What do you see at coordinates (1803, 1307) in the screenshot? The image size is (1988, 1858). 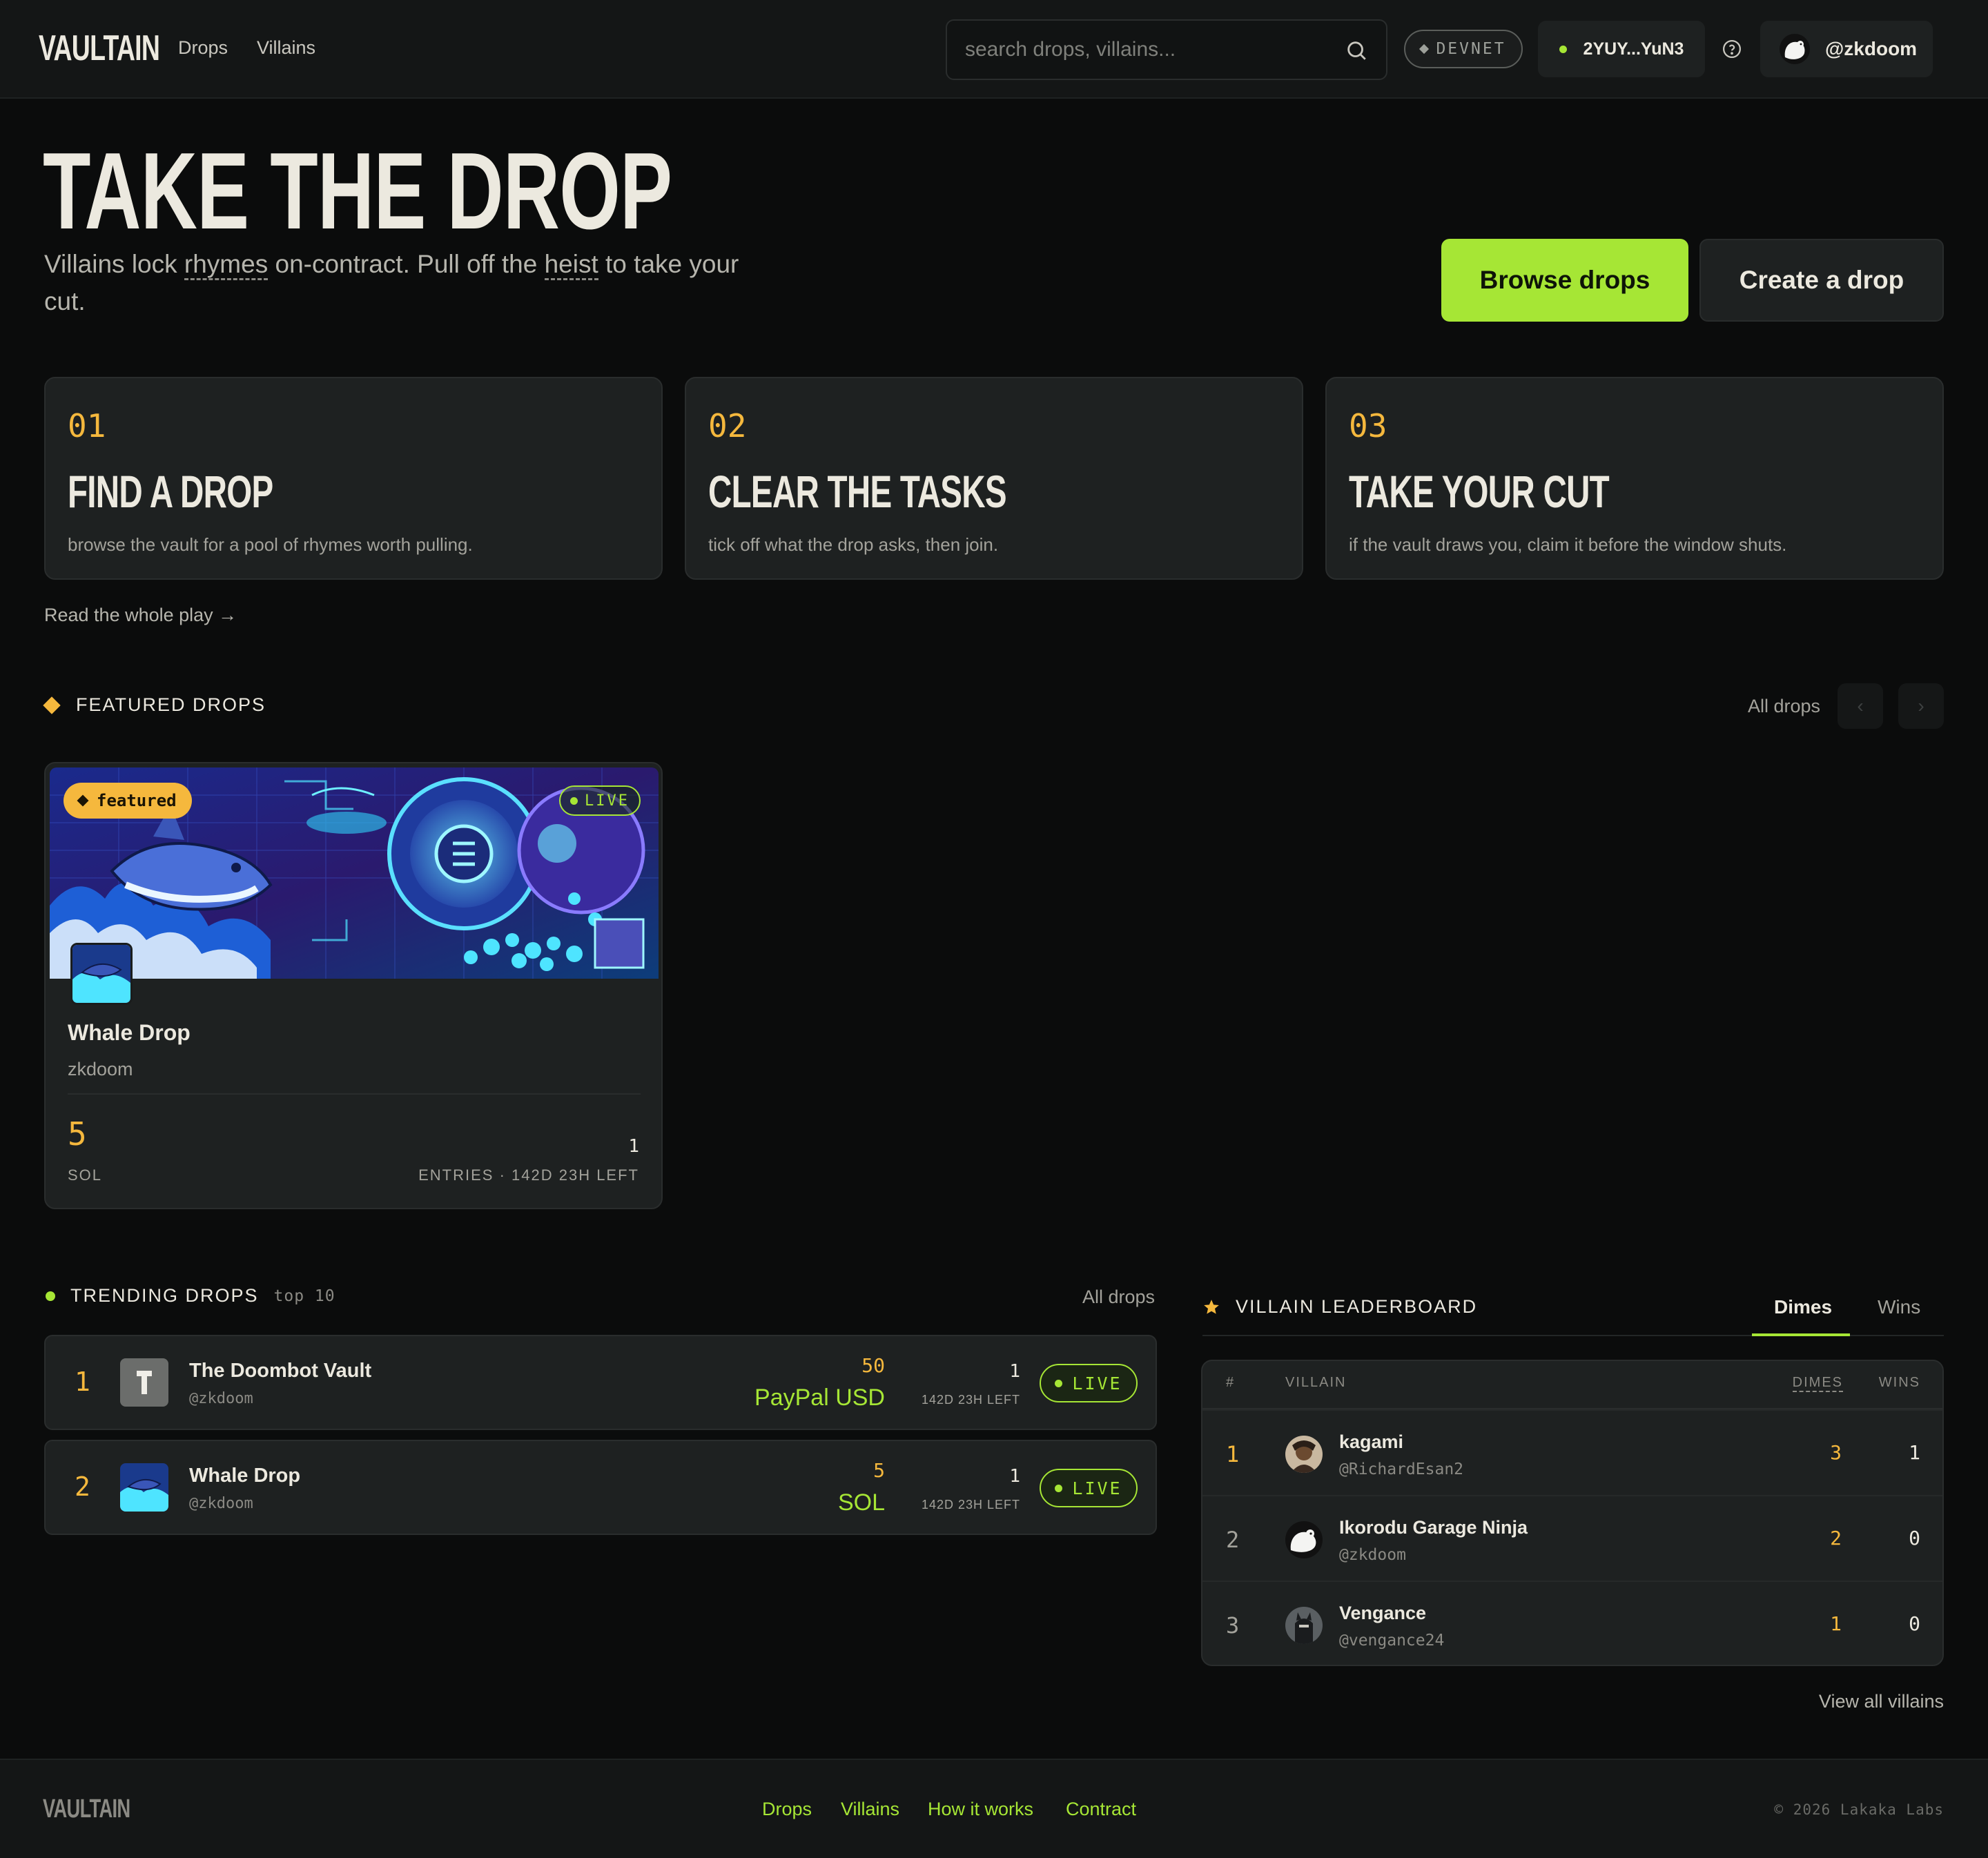 I see `tab-dimes: Dimes` at bounding box center [1803, 1307].